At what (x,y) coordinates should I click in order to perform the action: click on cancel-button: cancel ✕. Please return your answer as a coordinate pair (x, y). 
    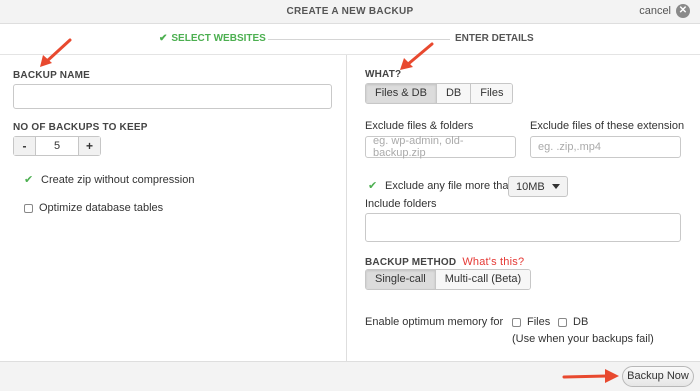
    Looking at the image, I should click on (664, 11).